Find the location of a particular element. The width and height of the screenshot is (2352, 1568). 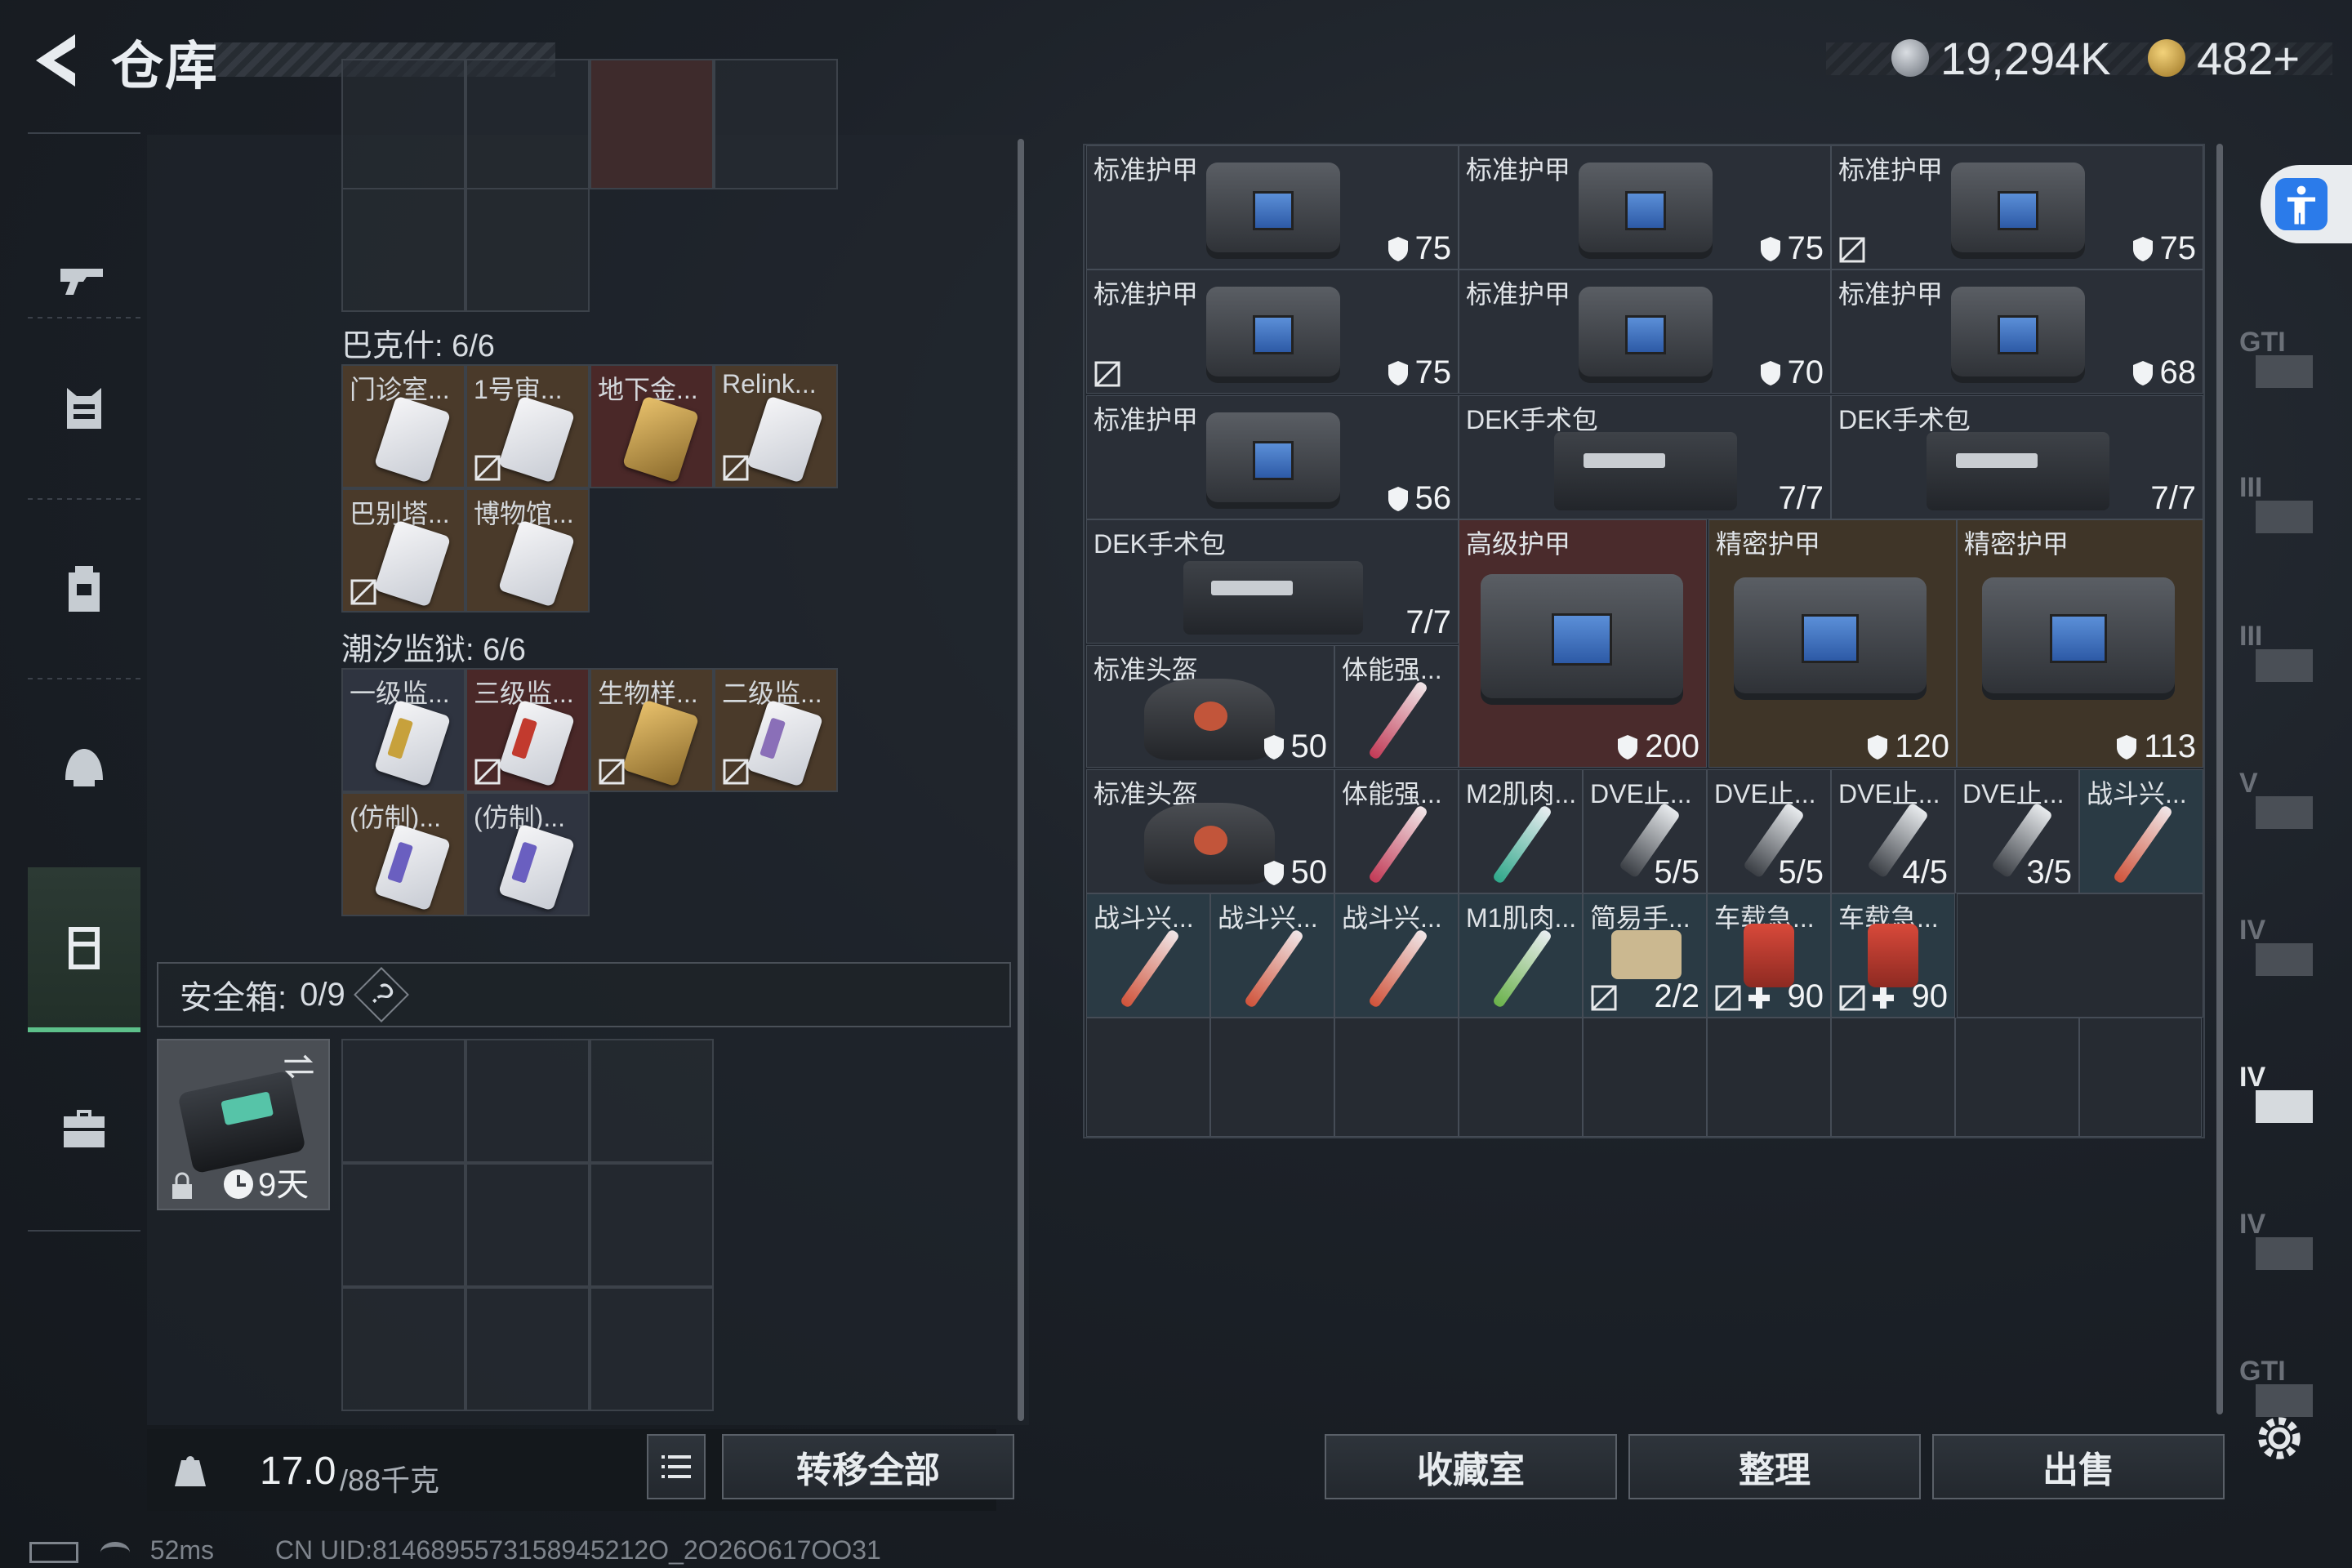

left-scrollbar is located at coordinates (1021, 780).